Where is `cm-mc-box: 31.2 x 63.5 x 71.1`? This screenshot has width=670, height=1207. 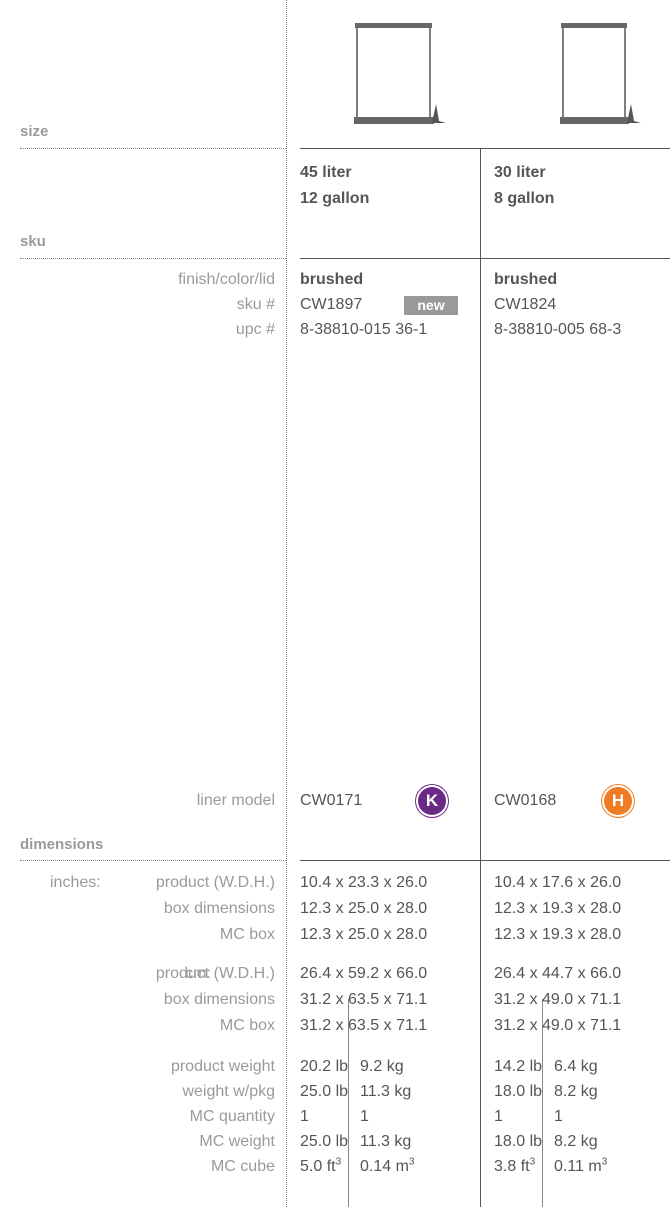
cm-mc-box: 31.2 x 63.5 x 71.1 is located at coordinates (364, 1025).